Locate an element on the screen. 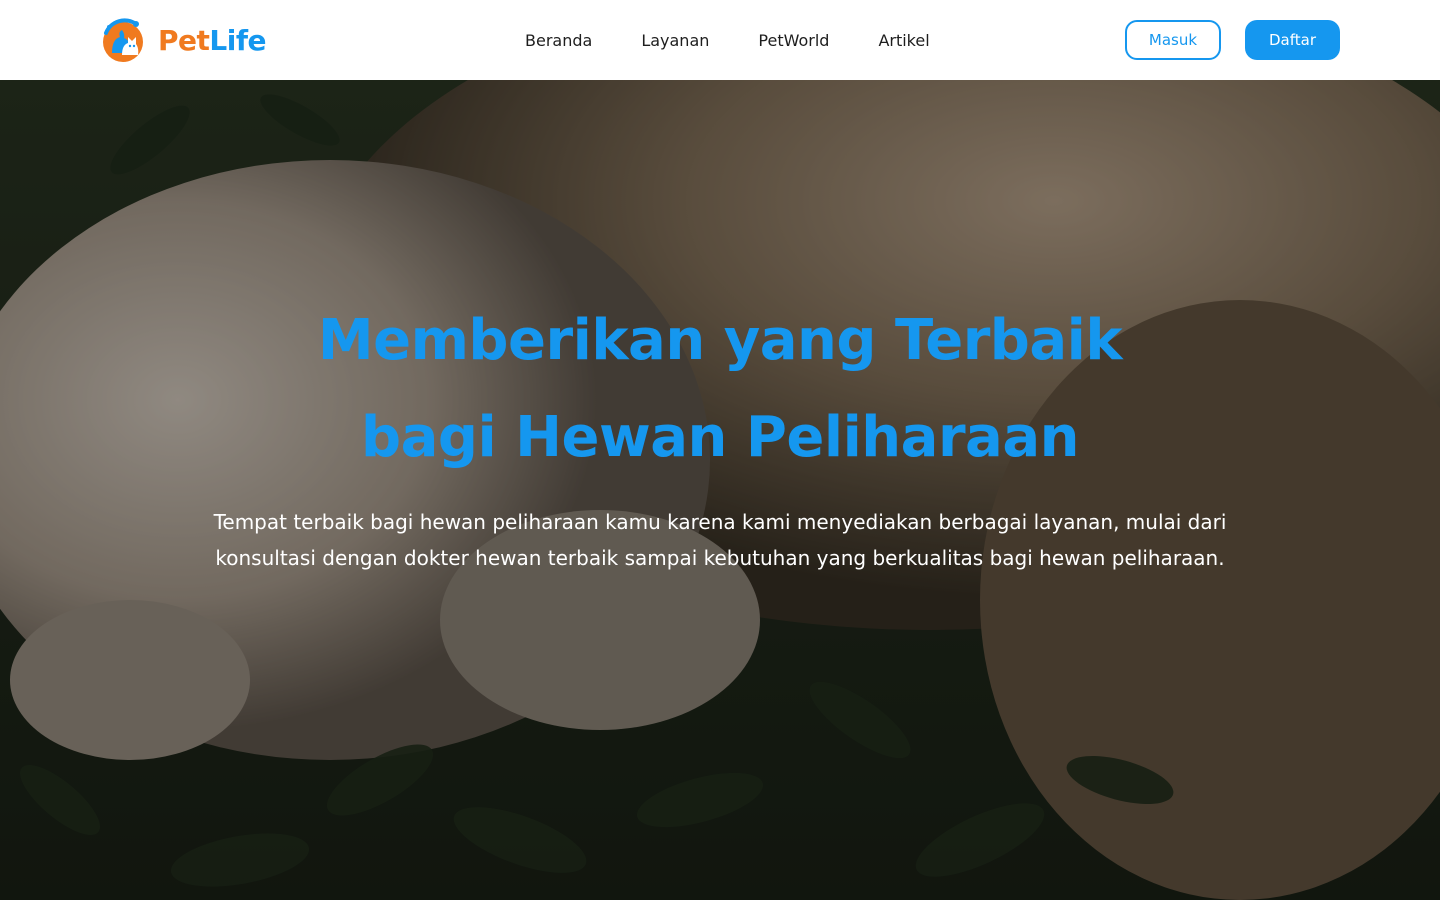  main-nav: Beranda Layanan PetWorld Artikel is located at coordinates (727, 40).